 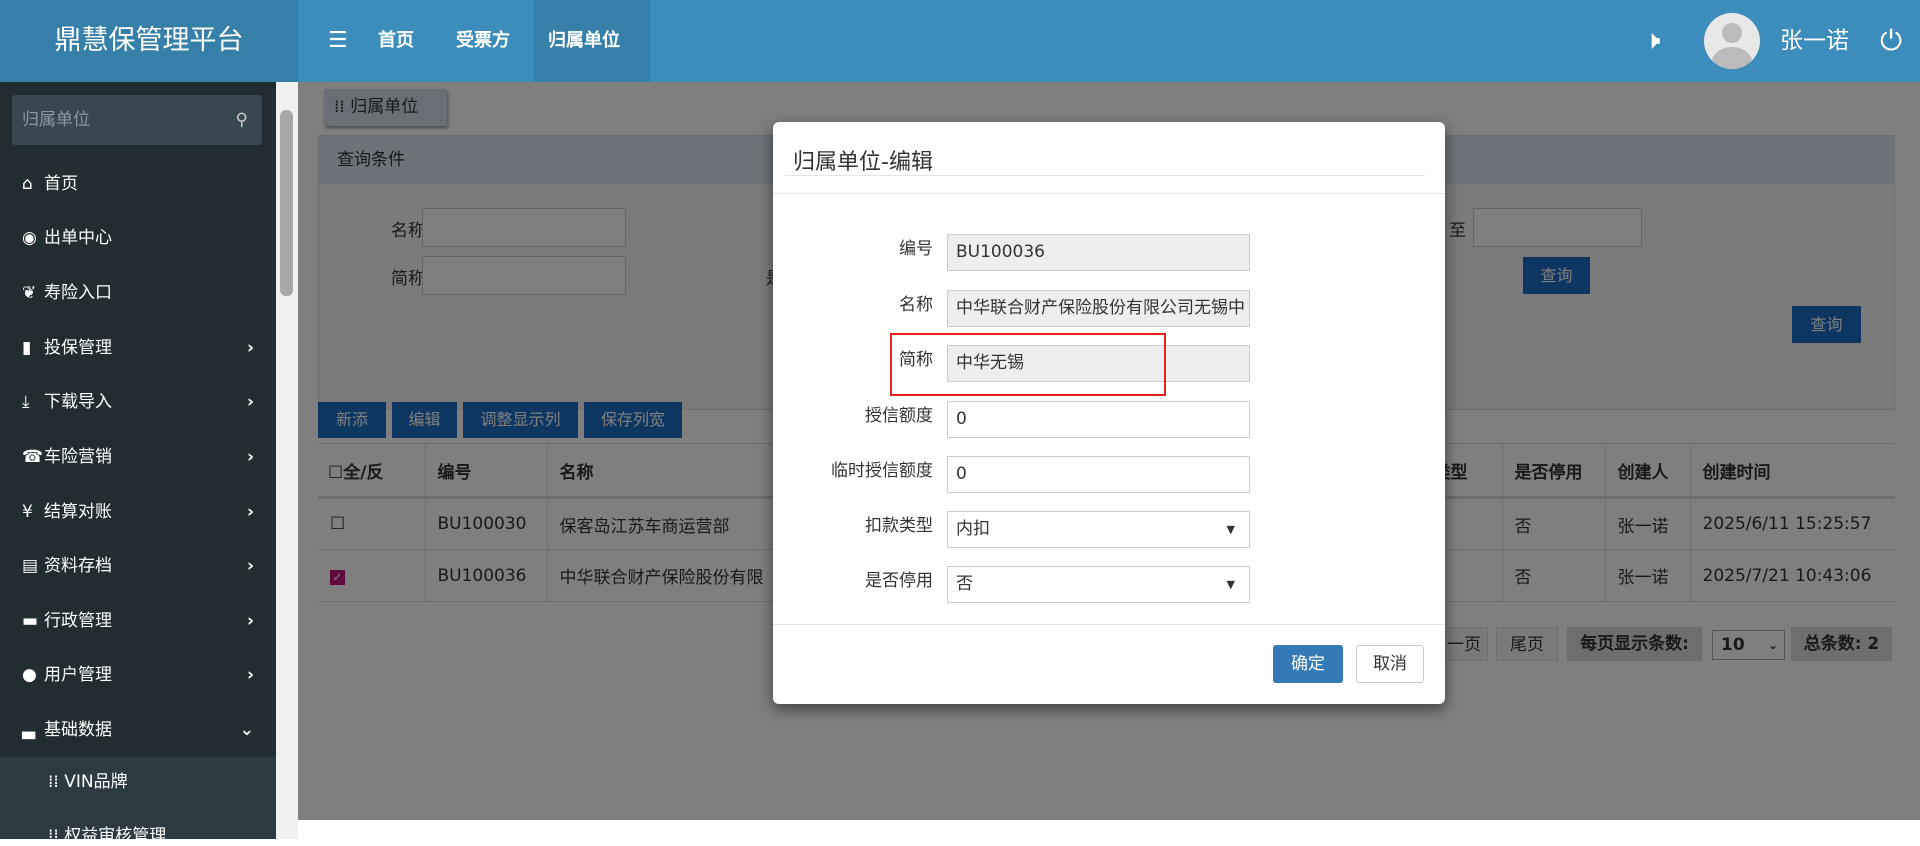 What do you see at coordinates (242, 120) in the screenshot?
I see `search-icon: ⚲` at bounding box center [242, 120].